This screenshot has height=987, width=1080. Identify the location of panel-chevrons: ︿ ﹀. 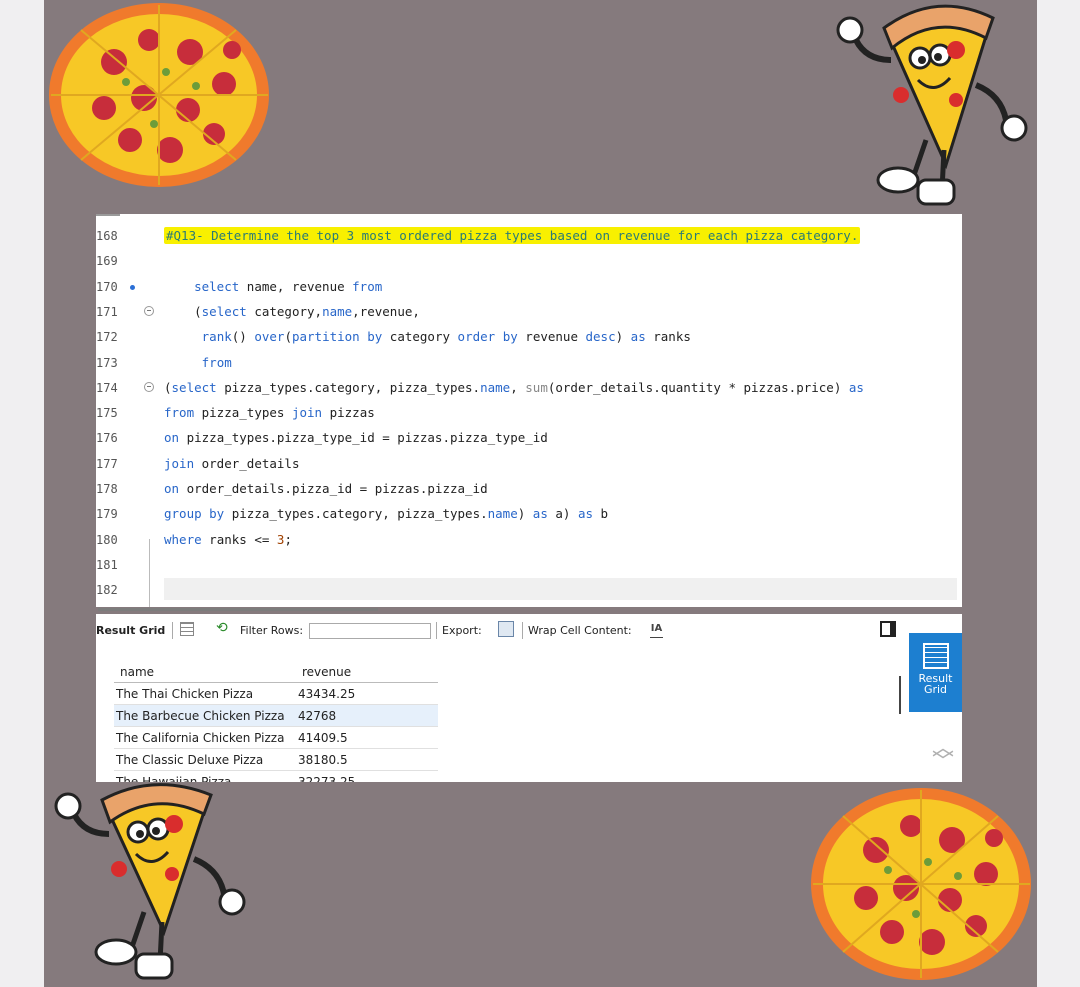
(943, 760).